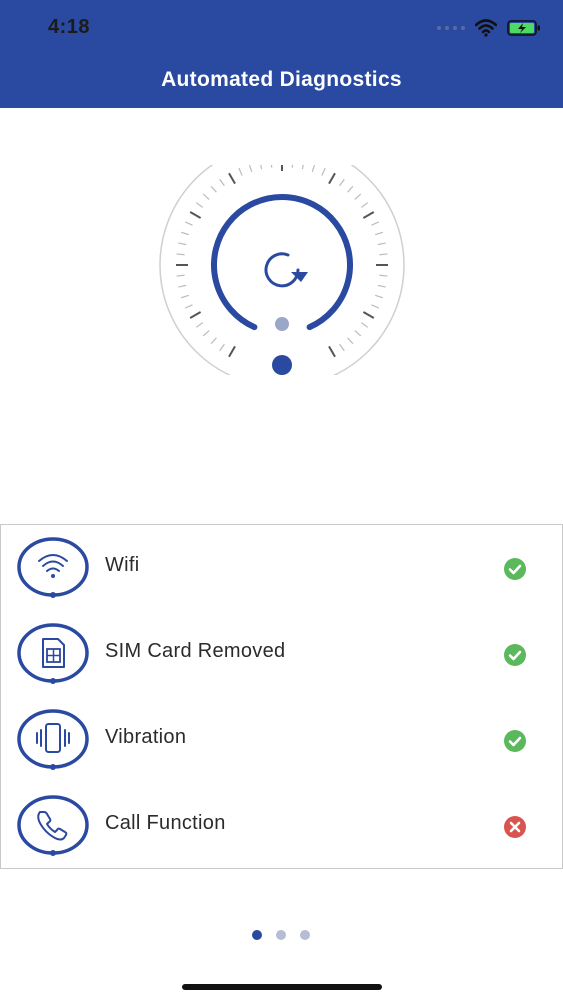  What do you see at coordinates (146, 737) in the screenshot?
I see `list-item-label: Vibration` at bounding box center [146, 737].